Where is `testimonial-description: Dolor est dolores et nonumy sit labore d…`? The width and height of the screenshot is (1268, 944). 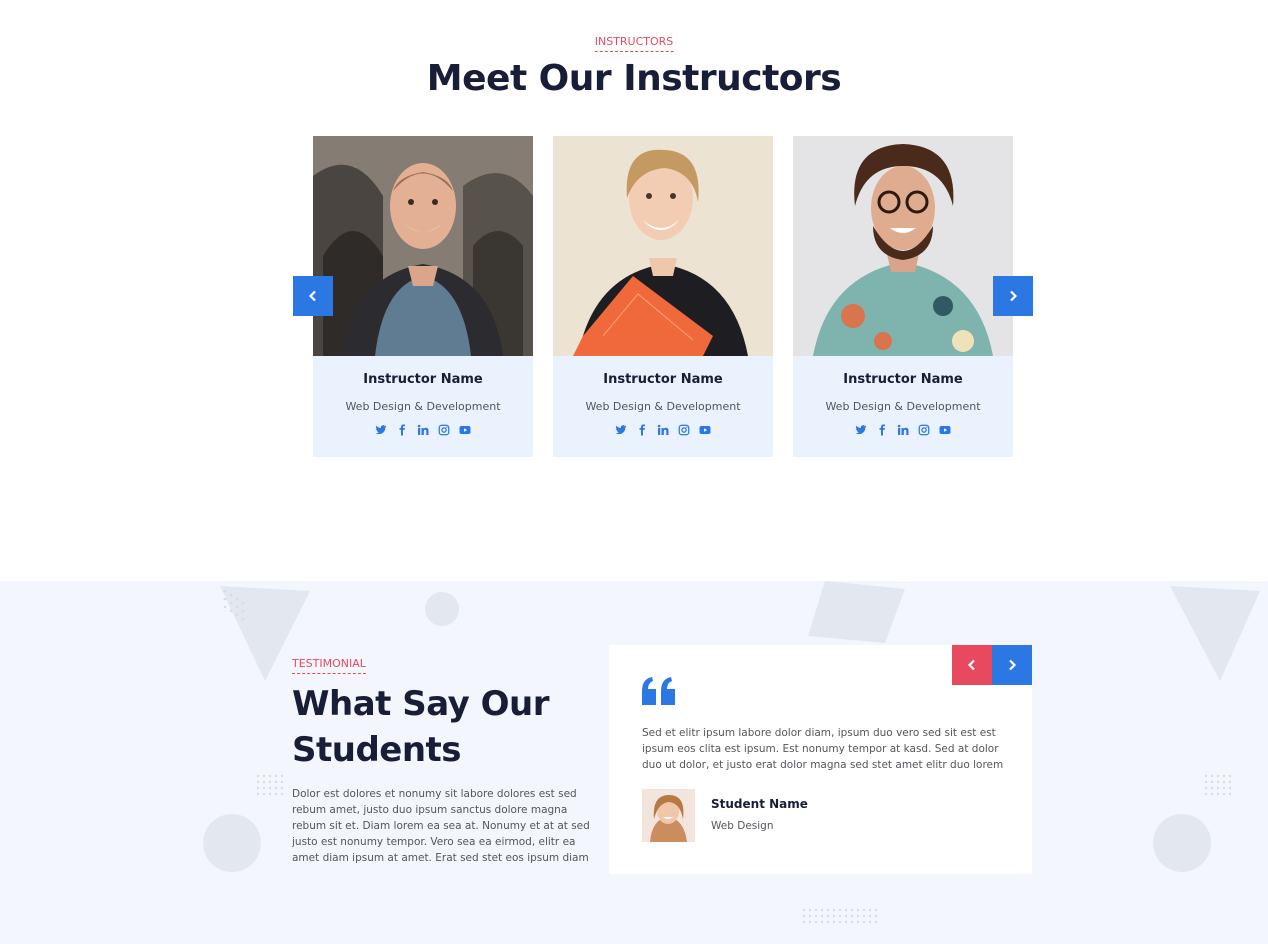 testimonial-description: Dolor est dolores et nonumy sit labore d… is located at coordinates (441, 826).